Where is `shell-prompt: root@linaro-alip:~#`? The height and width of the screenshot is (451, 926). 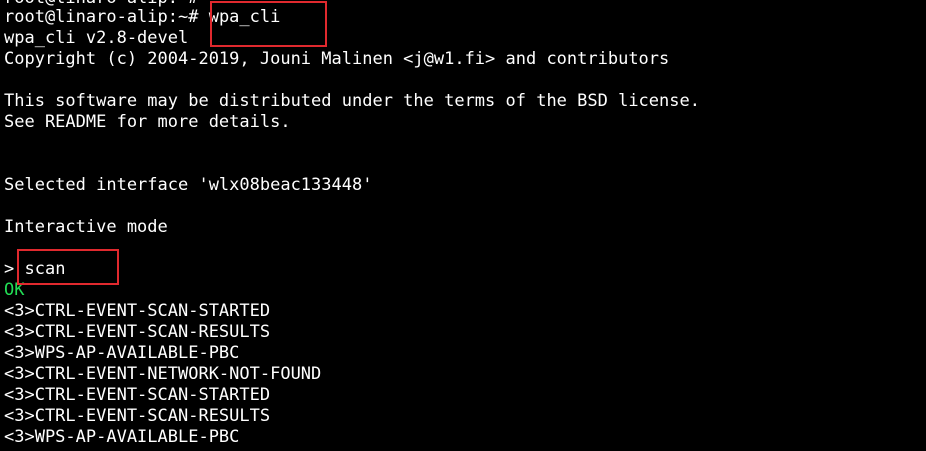
shell-prompt: root@linaro-alip:~# is located at coordinates (101, 17).